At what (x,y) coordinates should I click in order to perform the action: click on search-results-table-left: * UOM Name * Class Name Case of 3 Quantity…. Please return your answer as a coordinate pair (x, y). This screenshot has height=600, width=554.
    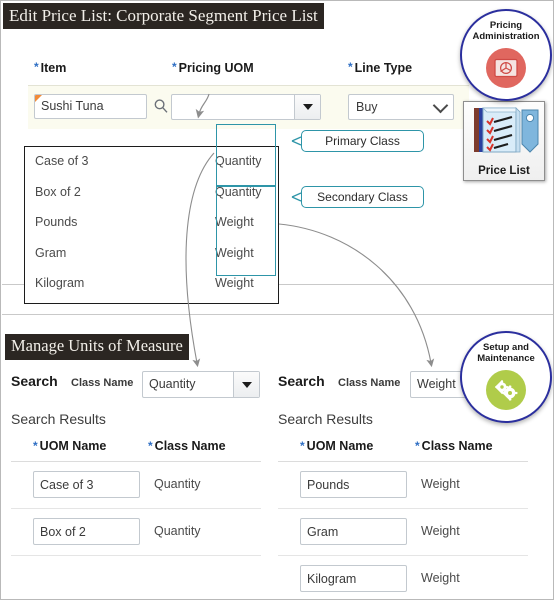
    Looking at the image, I should click on (136, 495).